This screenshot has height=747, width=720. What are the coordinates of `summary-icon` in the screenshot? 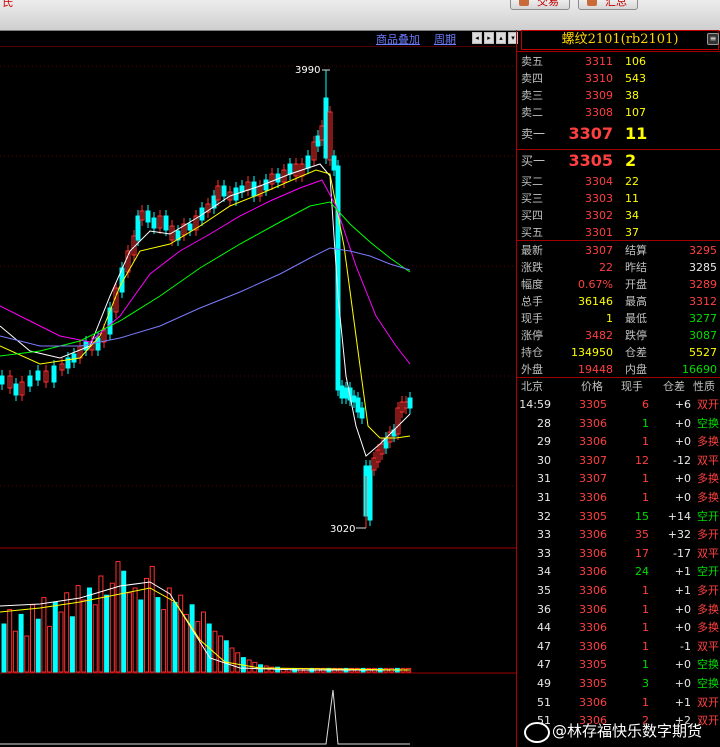 It's located at (592, 3).